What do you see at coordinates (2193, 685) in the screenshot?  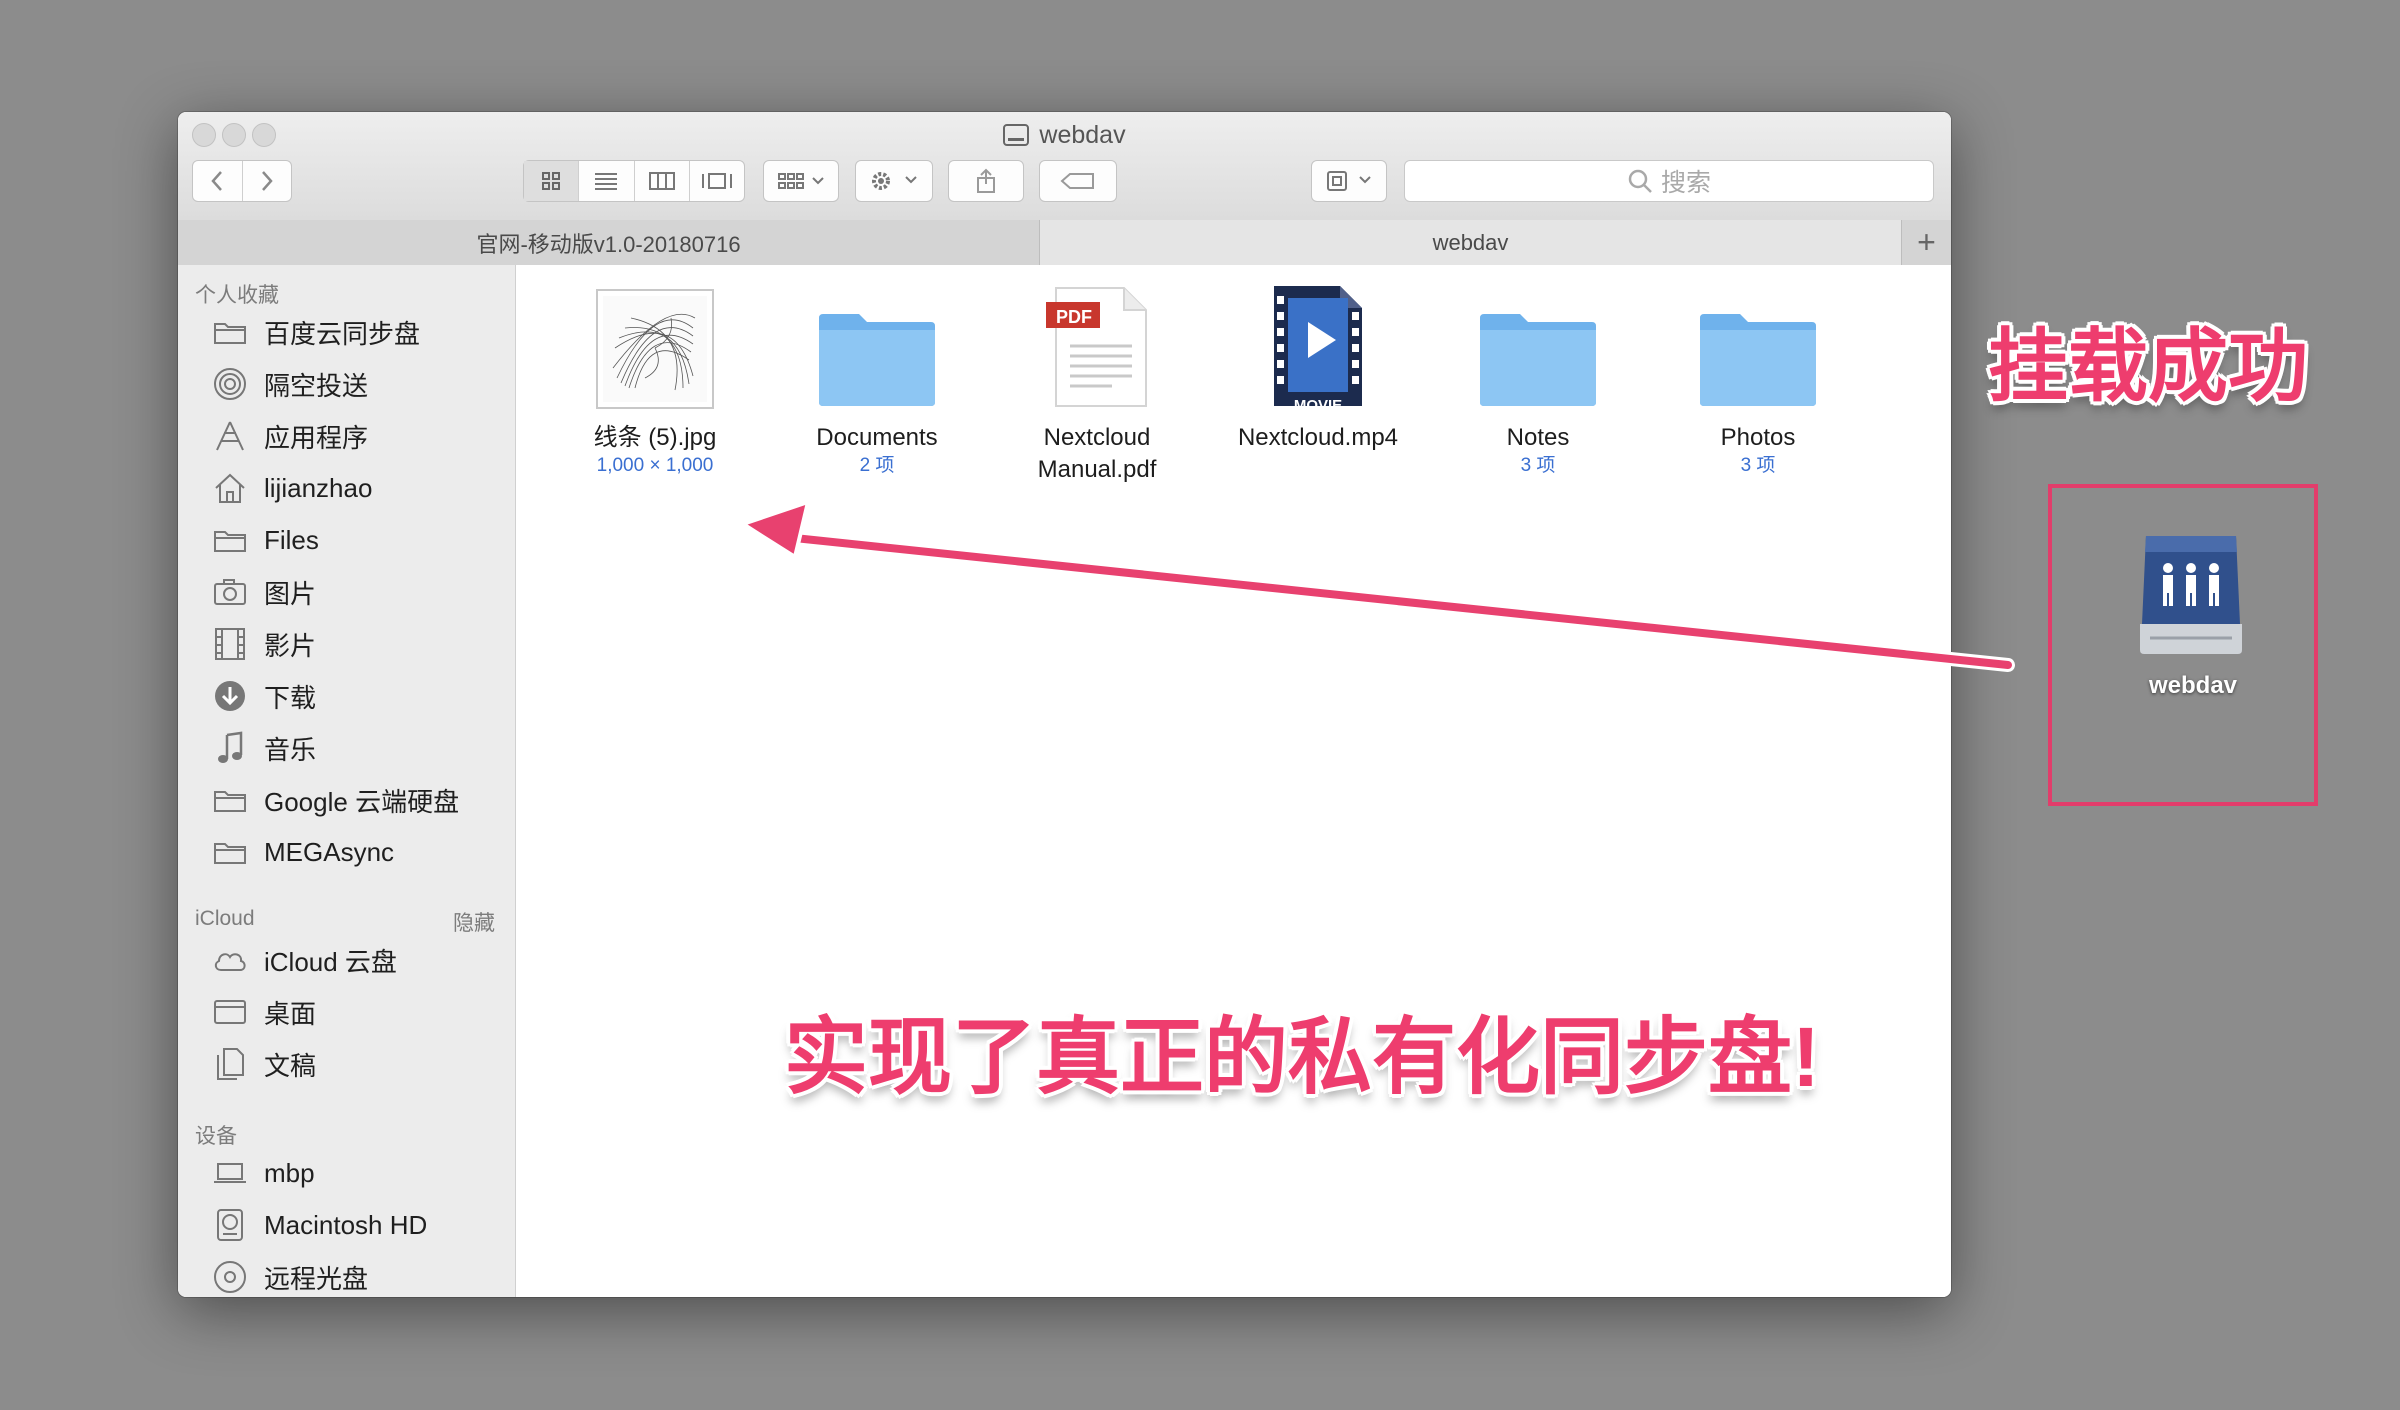 I see `desktop-drive-label: webdav` at bounding box center [2193, 685].